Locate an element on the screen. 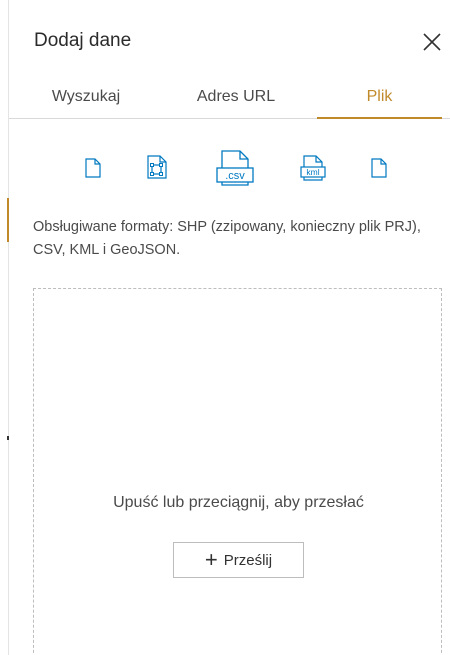  plus-icon: + is located at coordinates (211, 559).